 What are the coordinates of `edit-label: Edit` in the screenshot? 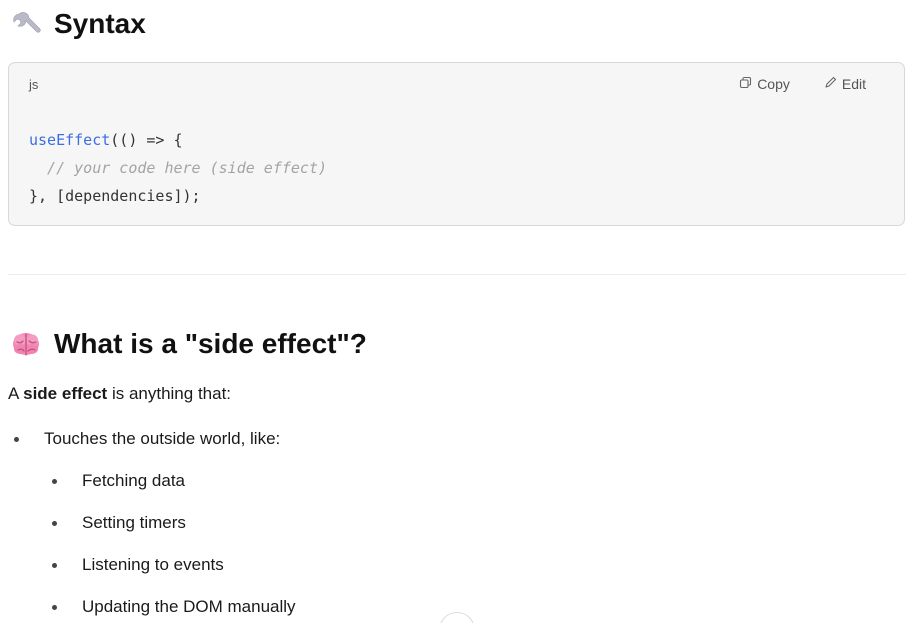 It's located at (853, 84).